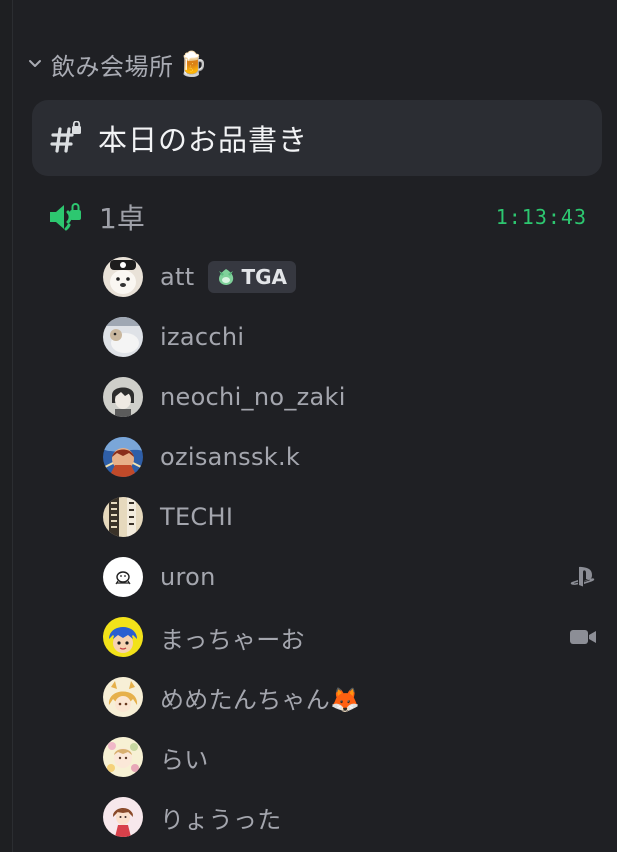 The width and height of the screenshot is (617, 852). Describe the element at coordinates (230, 457) in the screenshot. I see `username: ozisanssk.k` at that location.